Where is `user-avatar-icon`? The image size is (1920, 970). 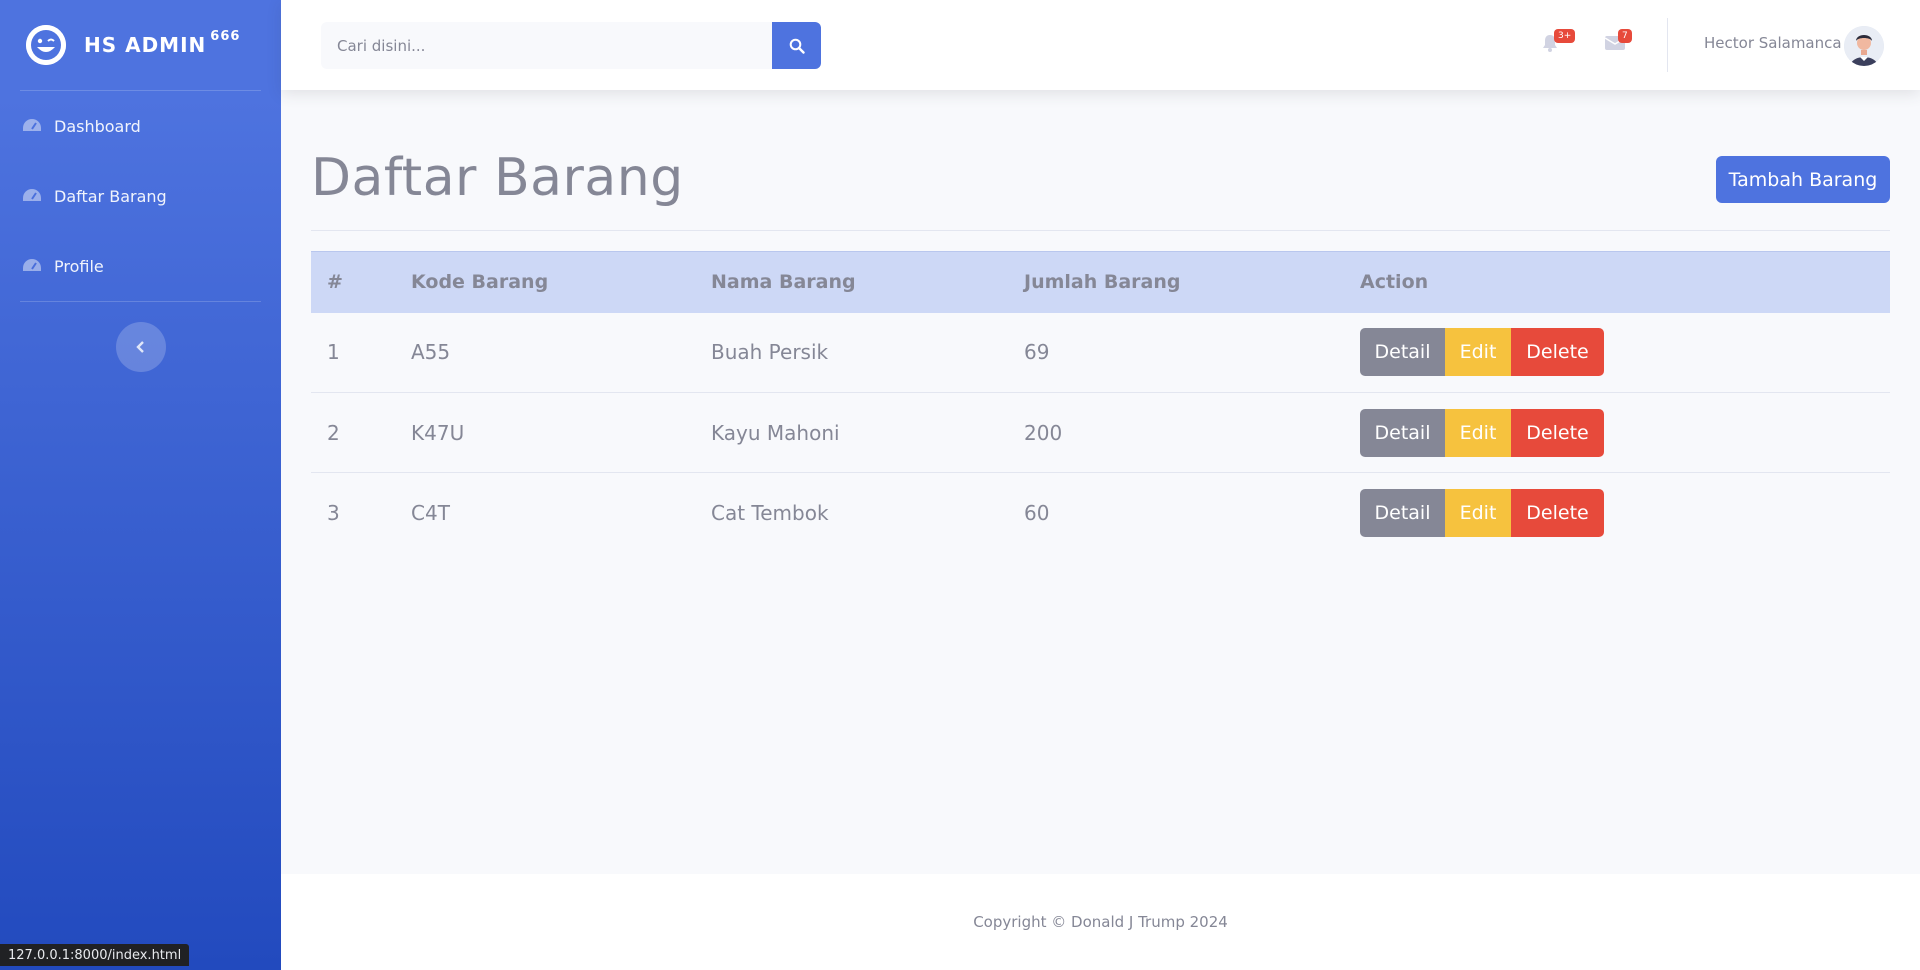 user-avatar-icon is located at coordinates (1864, 46).